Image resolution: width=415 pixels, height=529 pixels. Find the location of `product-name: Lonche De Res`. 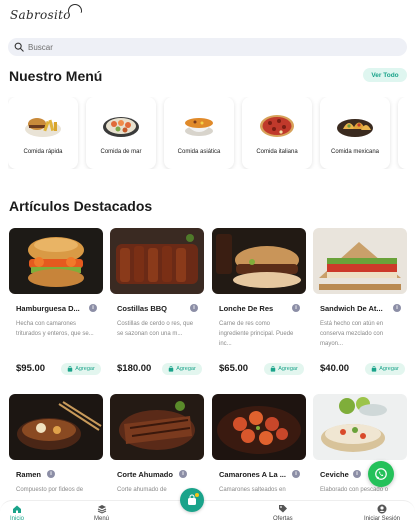

product-name: Lonche De Res is located at coordinates (246, 308).